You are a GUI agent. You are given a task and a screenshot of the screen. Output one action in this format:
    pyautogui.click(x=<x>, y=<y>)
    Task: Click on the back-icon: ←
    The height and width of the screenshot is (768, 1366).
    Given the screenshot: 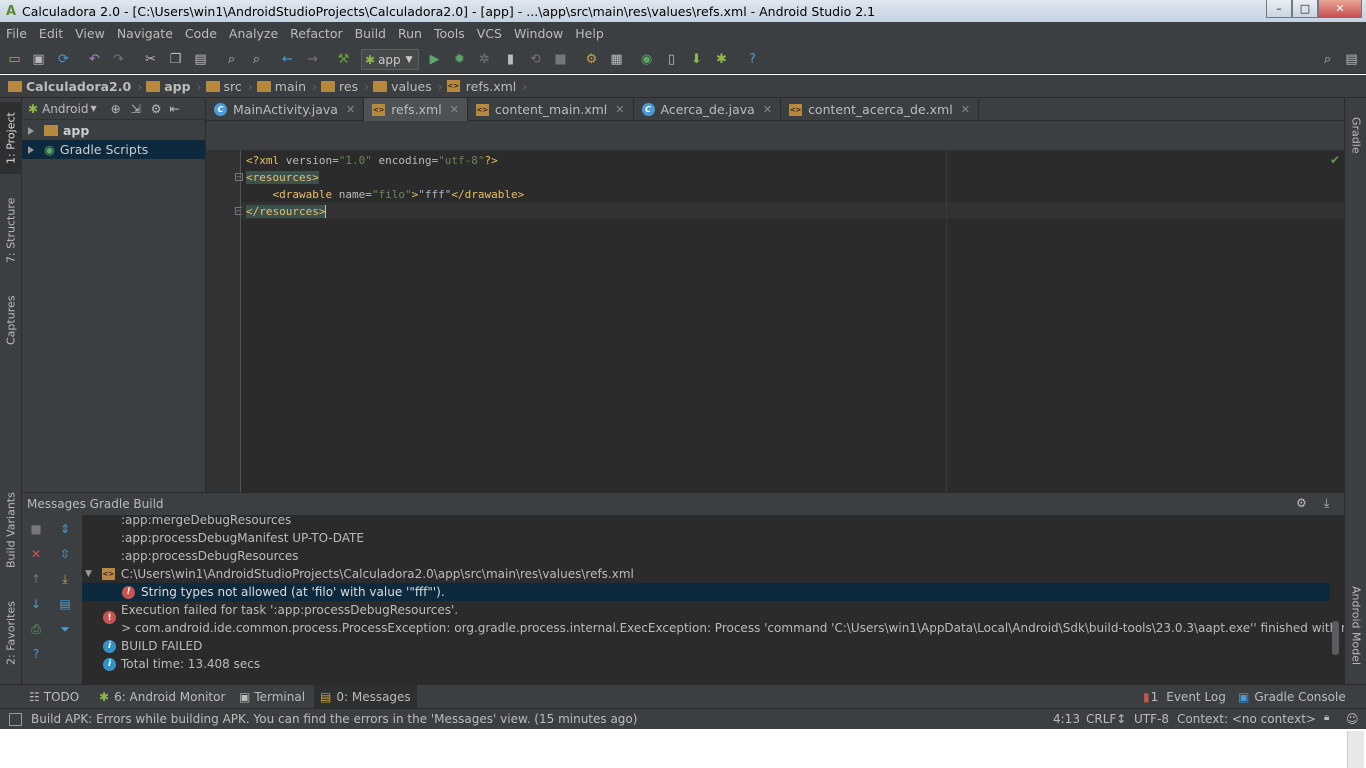 What is the action you would take?
    pyautogui.click(x=287, y=59)
    